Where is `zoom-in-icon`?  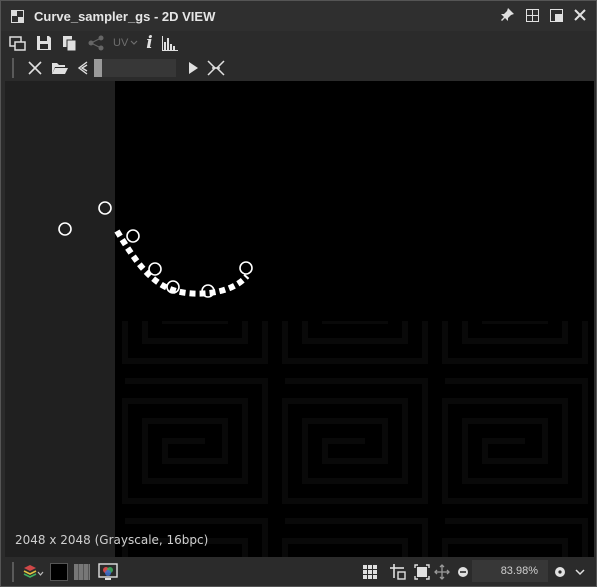
zoom-in-icon is located at coordinates (560, 572).